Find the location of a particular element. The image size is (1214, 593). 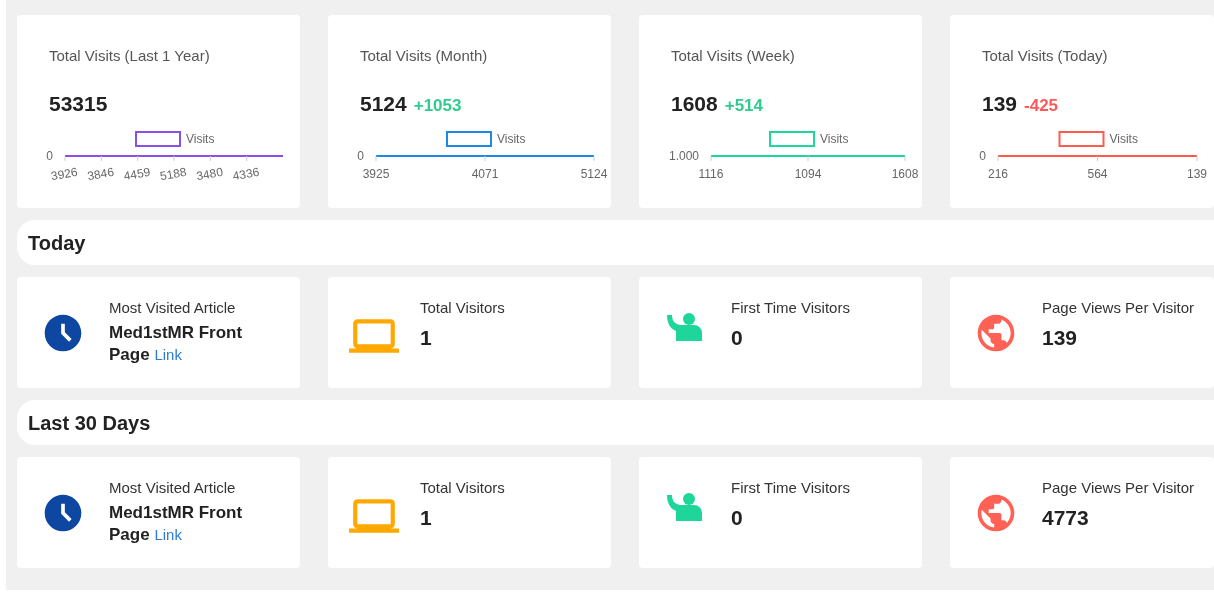

axis-tick-label: 5124 is located at coordinates (594, 173).